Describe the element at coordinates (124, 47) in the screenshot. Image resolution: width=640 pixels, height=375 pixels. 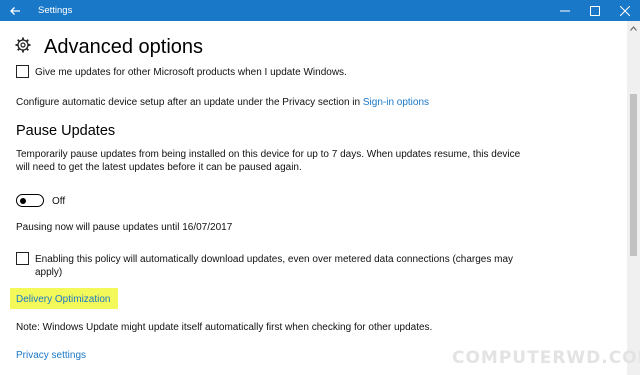
I see `page-title: Advanced options` at that location.